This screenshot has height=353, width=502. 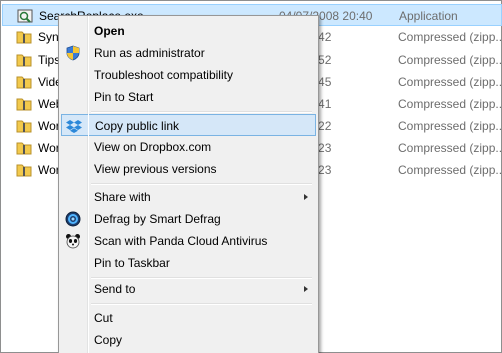 I want to click on menu-item-defrag: Defrag by Smart Defrag, so click(x=188, y=219).